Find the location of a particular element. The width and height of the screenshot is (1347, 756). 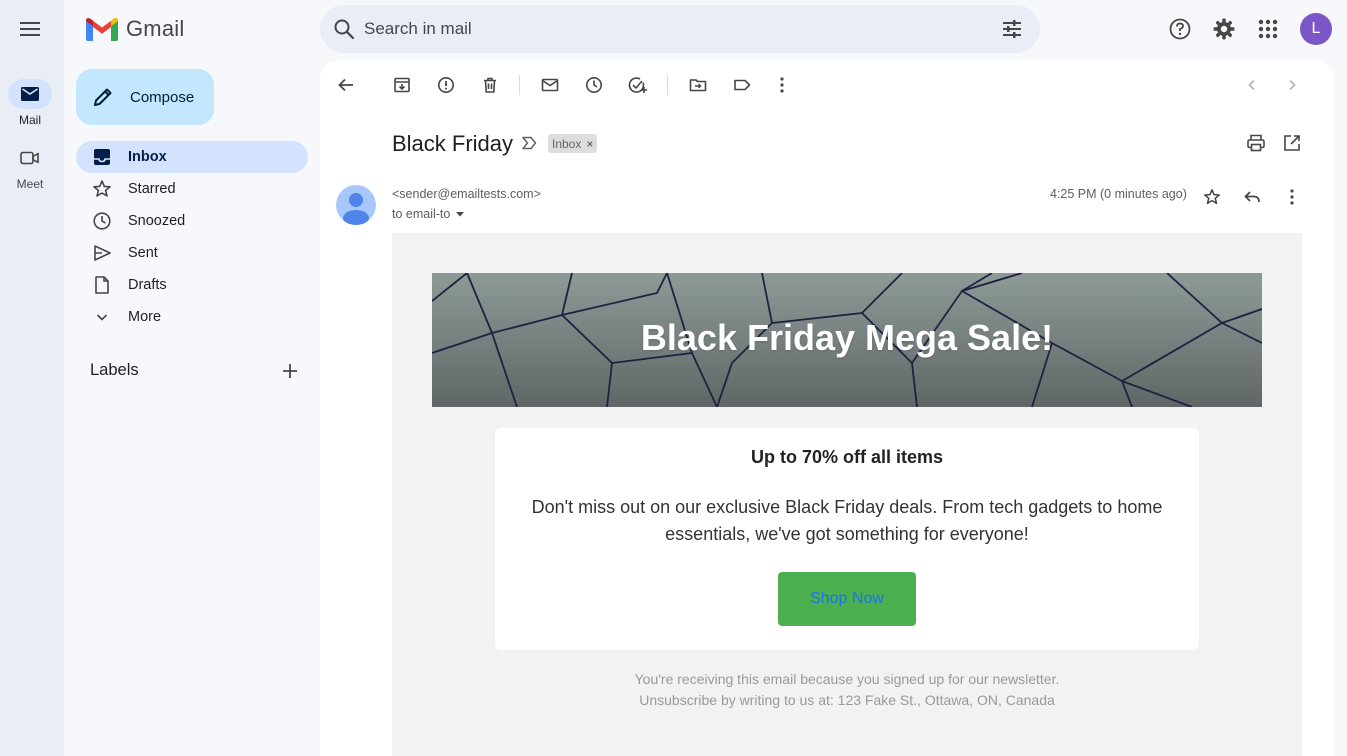

message-more-button is located at coordinates (1292, 197).